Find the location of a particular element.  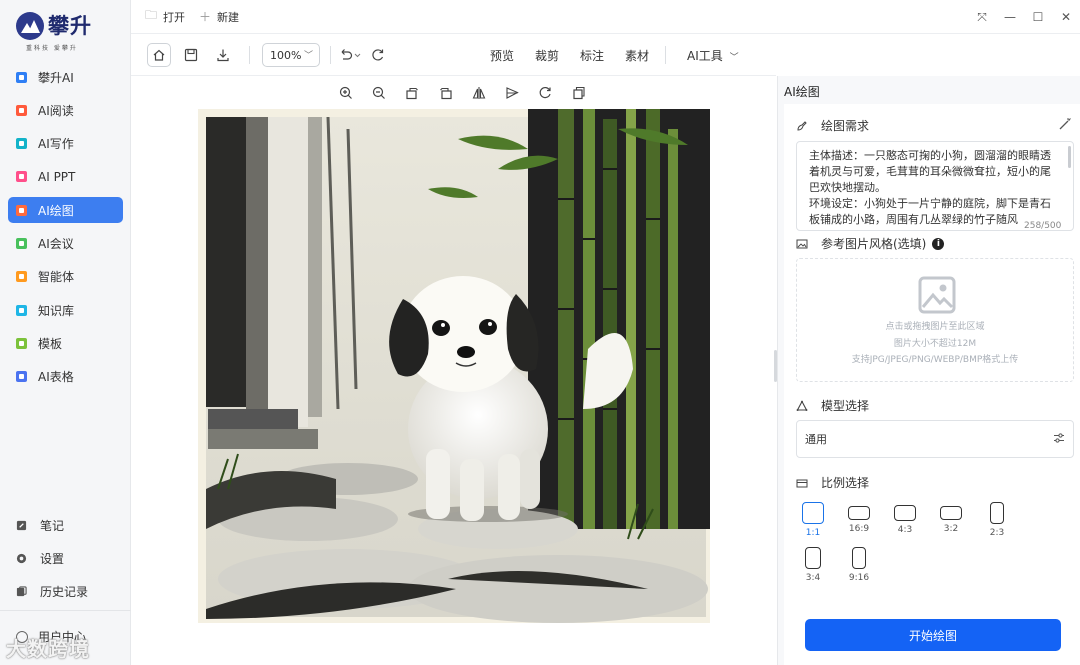

close-icon: ✕ is located at coordinates (1066, 17).